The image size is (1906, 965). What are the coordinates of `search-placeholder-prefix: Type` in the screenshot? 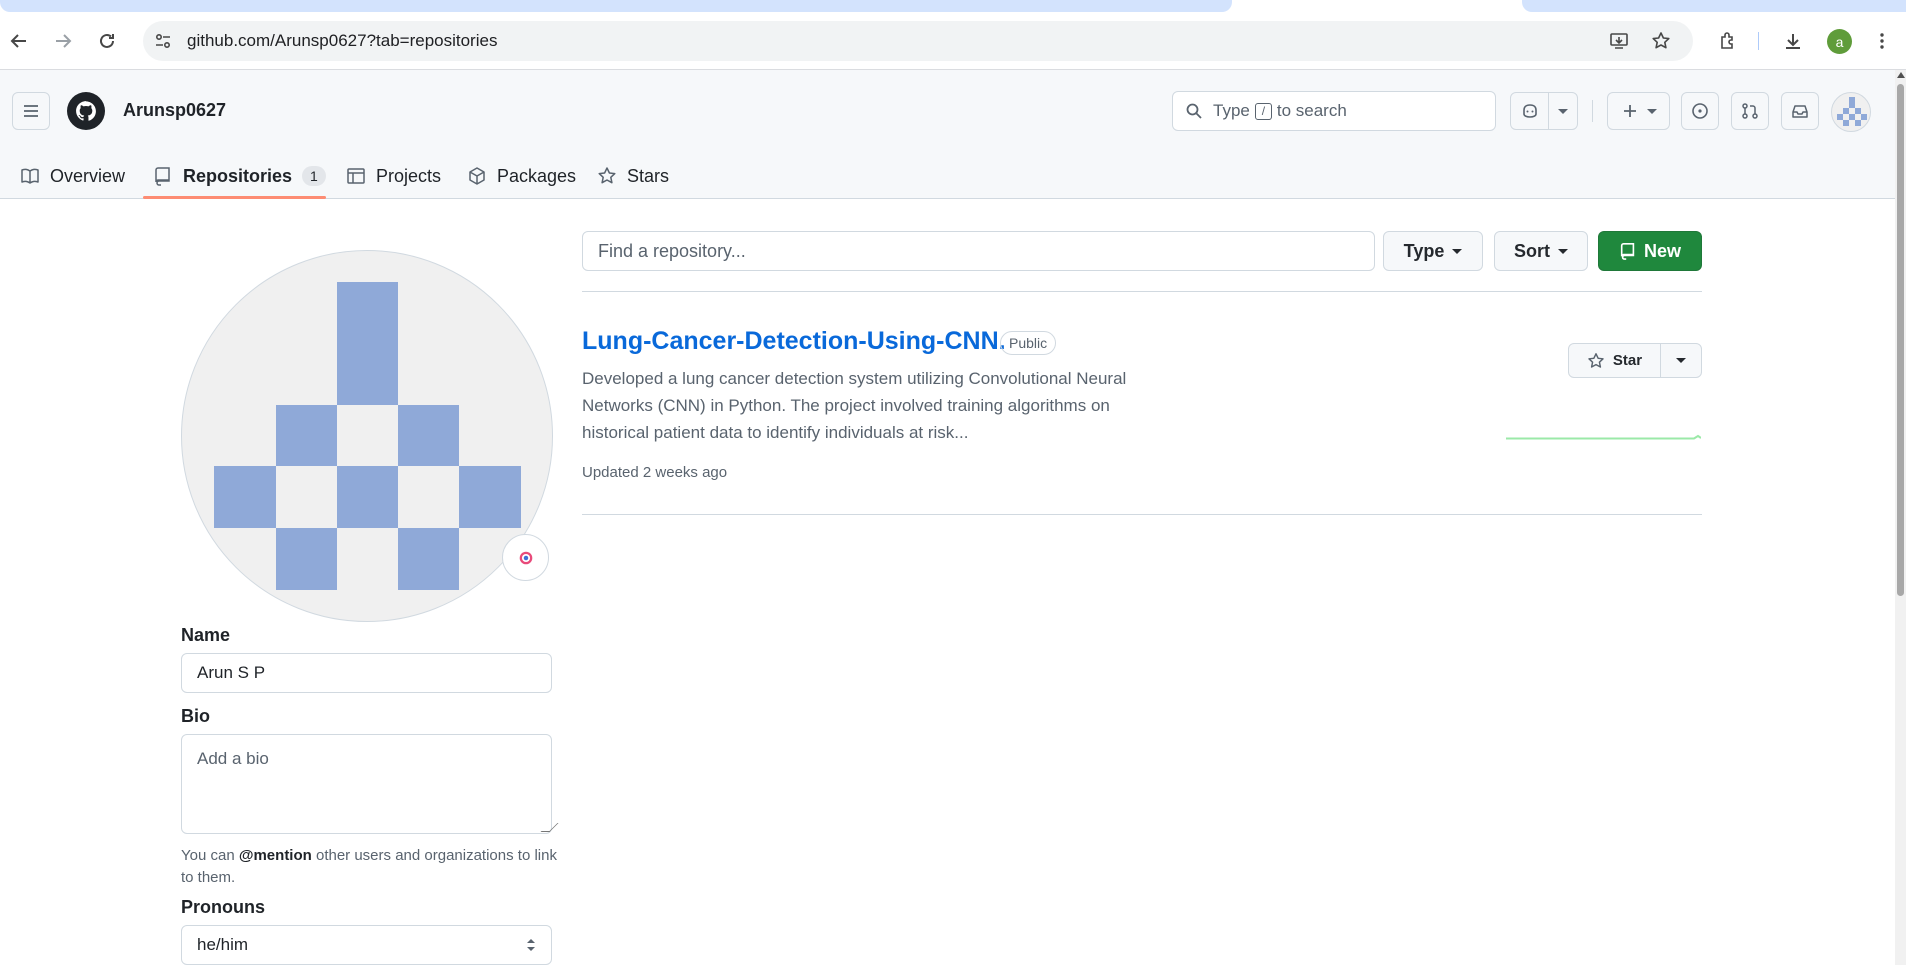 It's located at (1231, 110).